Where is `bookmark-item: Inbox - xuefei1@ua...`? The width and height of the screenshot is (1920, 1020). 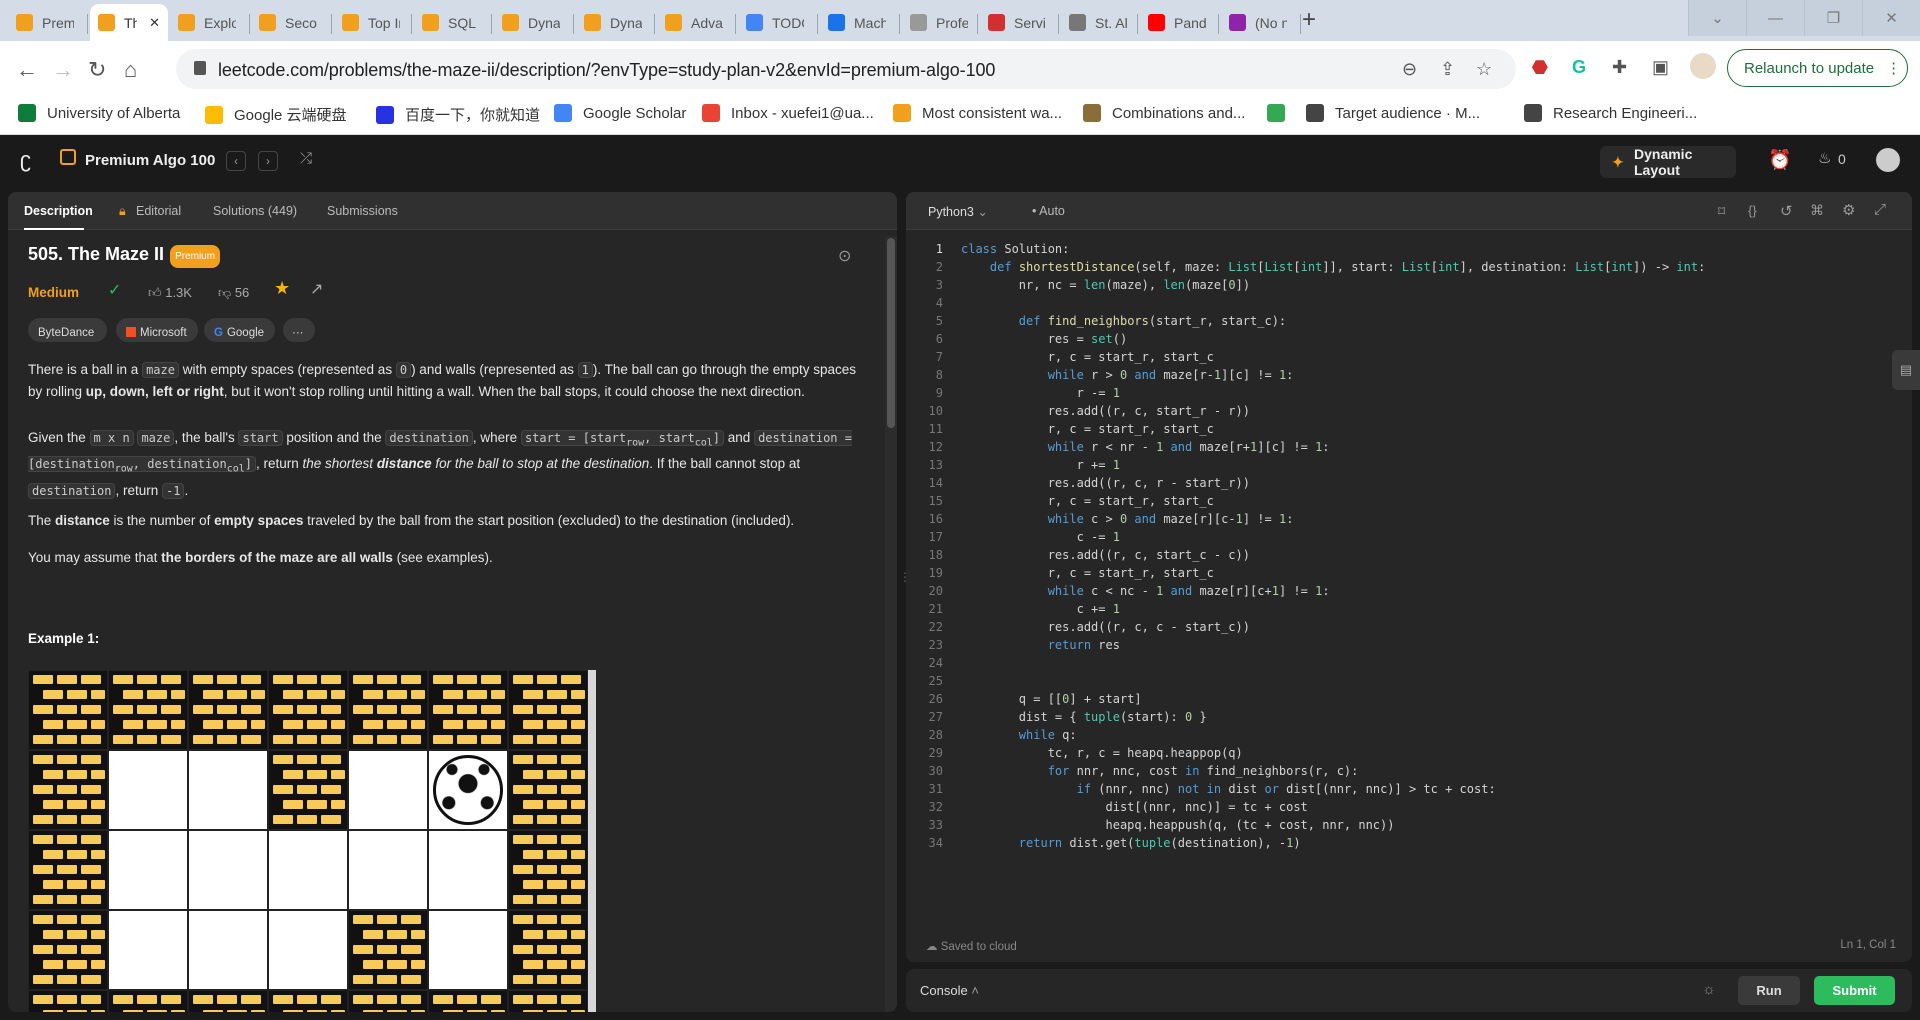 bookmark-item: Inbox - xuefei1@ua... is located at coordinates (788, 113).